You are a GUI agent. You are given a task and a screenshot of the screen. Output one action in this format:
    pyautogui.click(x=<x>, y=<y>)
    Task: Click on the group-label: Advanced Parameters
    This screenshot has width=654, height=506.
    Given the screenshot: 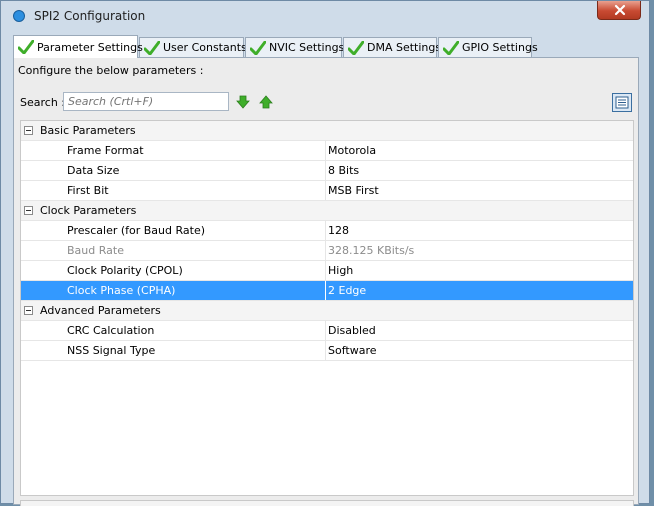 What is the action you would take?
    pyautogui.click(x=100, y=310)
    